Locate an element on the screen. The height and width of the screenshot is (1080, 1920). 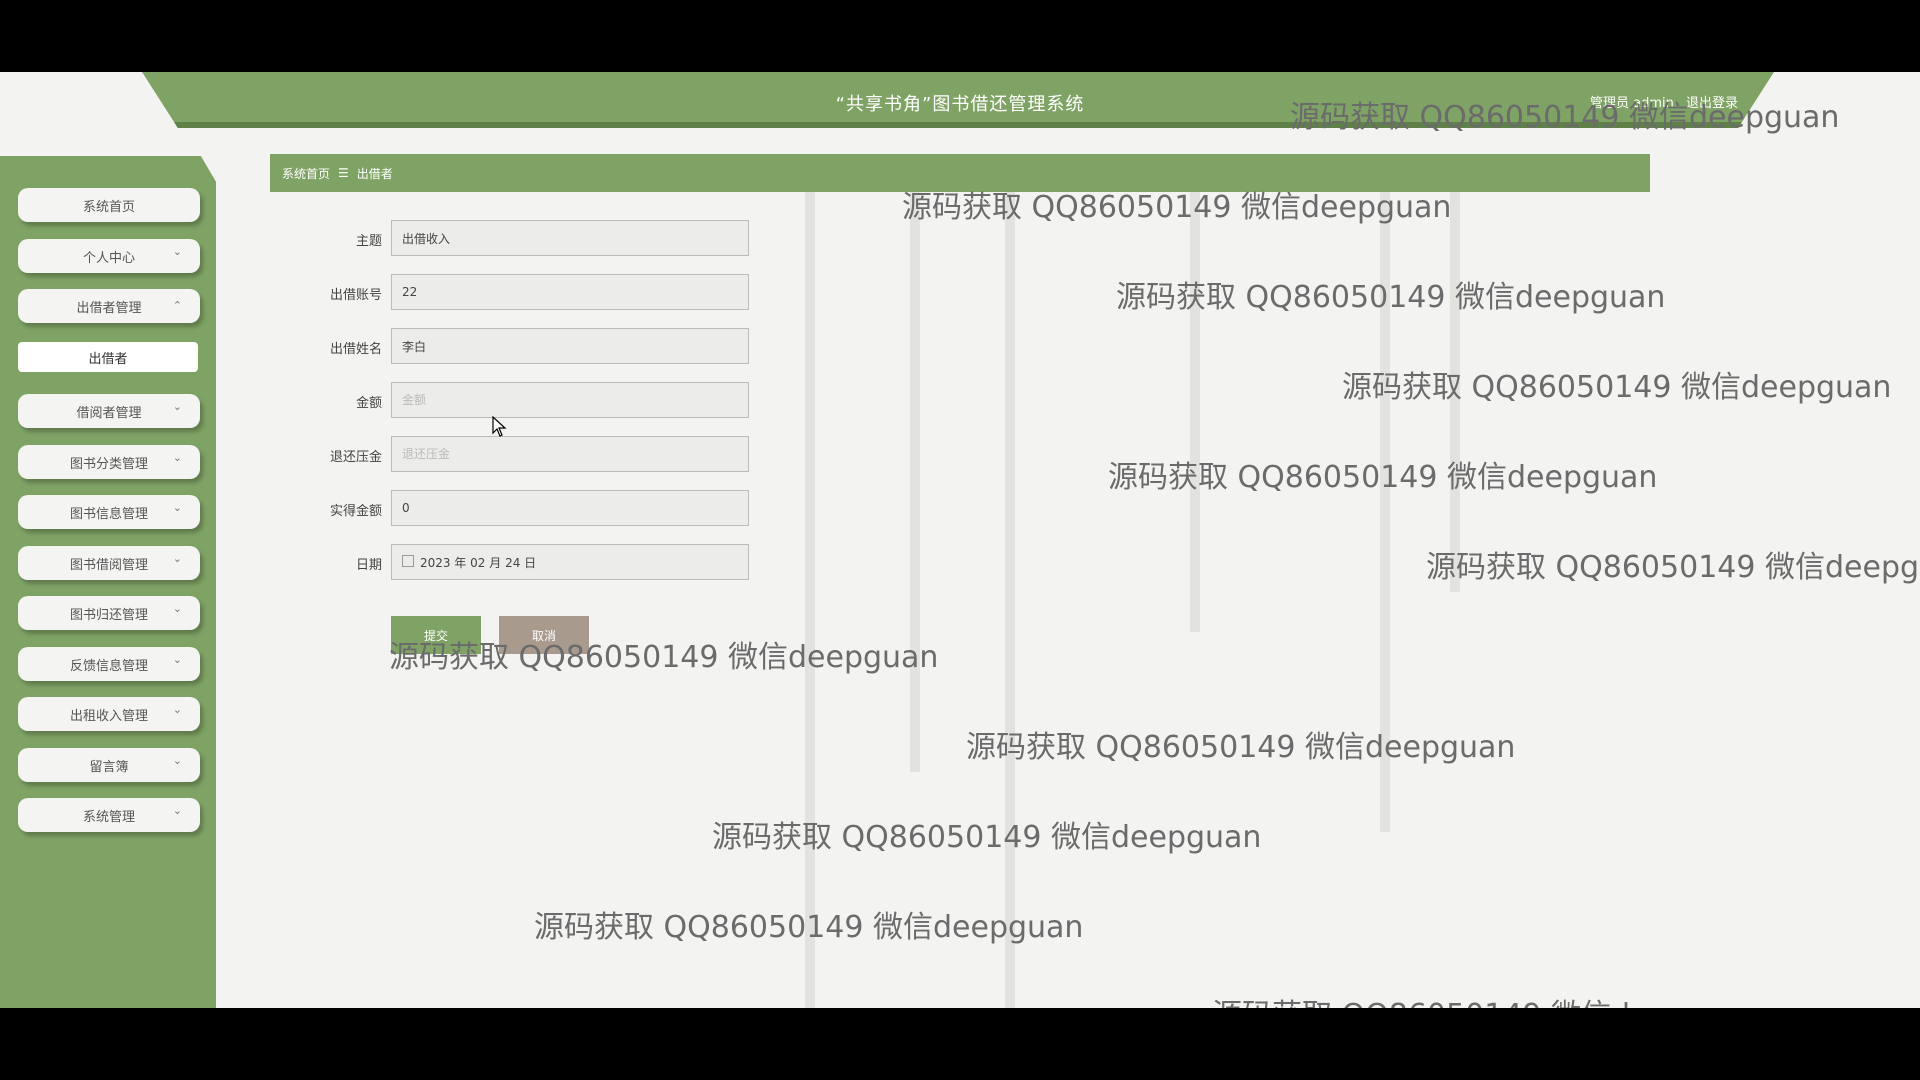
sidebar-item-label: 个人中心 is located at coordinates (108, 258).